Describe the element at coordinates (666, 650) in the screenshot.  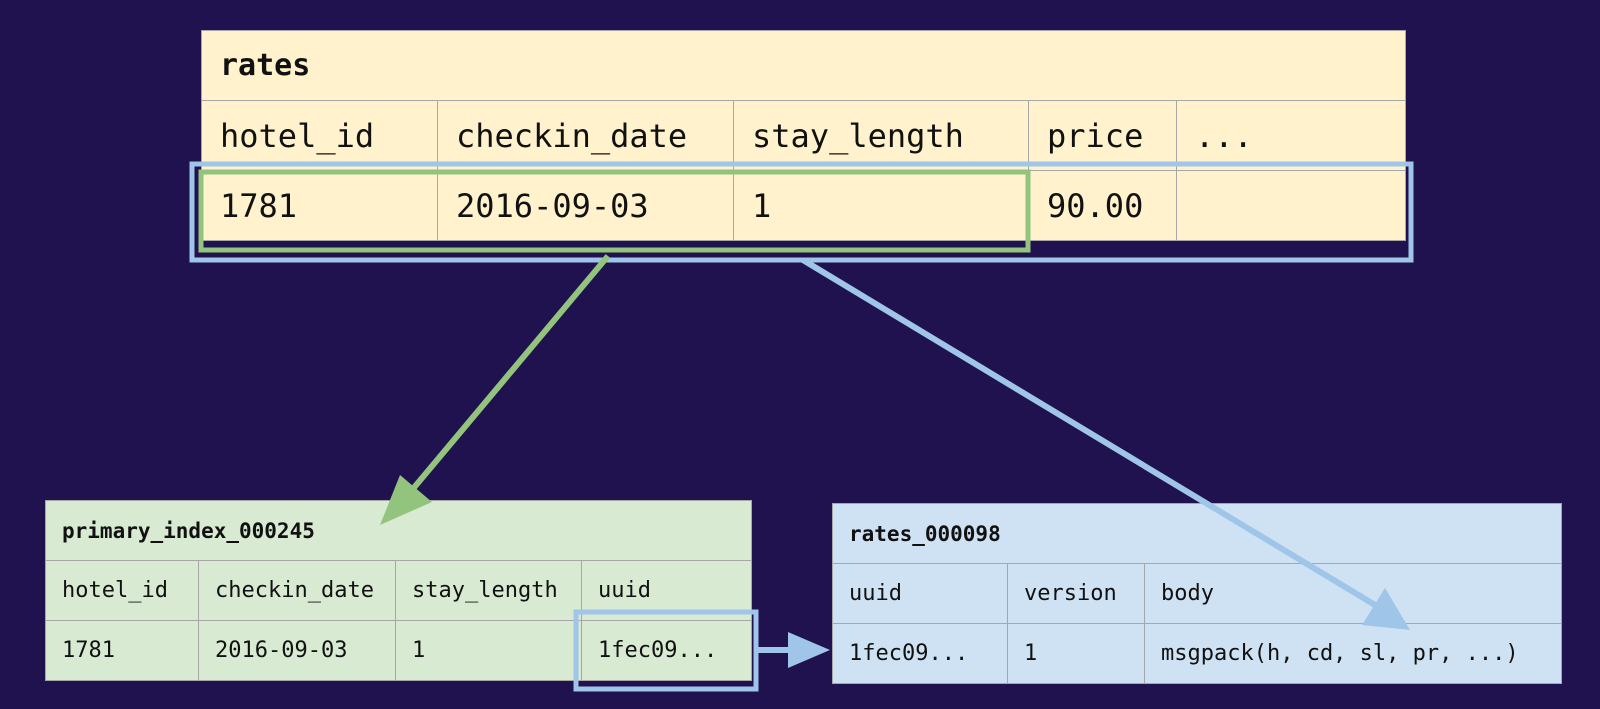
I see `uuid-cell-highlight` at that location.